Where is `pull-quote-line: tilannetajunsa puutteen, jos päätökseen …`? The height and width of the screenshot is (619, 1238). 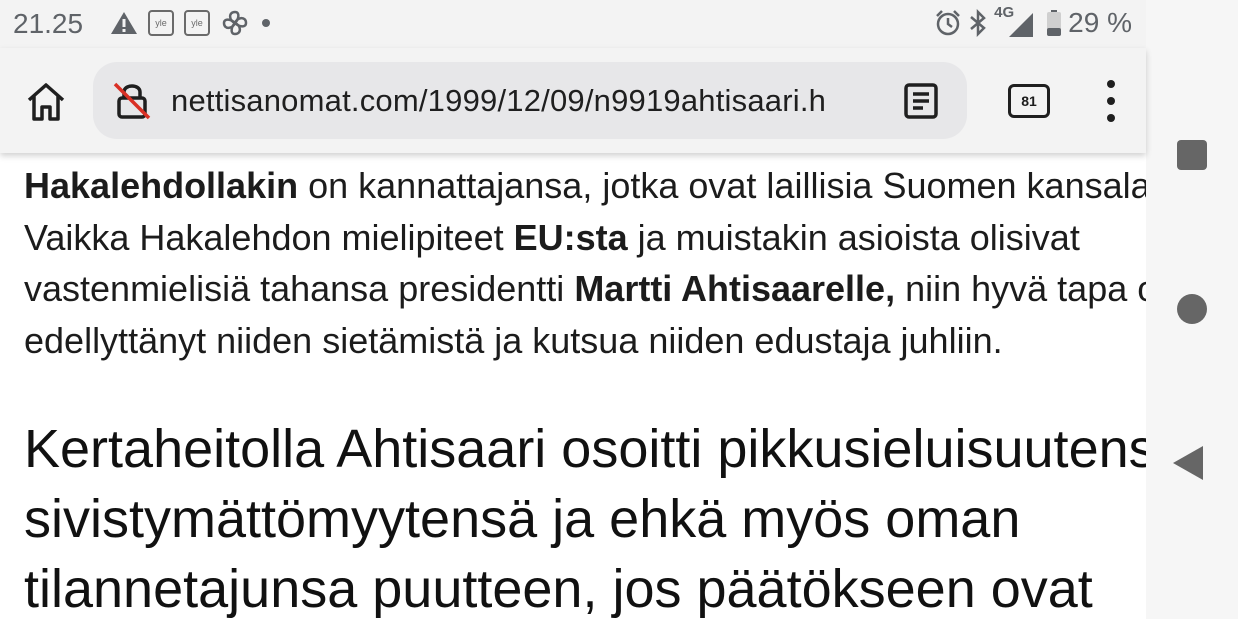
pull-quote-line: tilannetajunsa puutteen, jos päätökseen … is located at coordinates (558, 589).